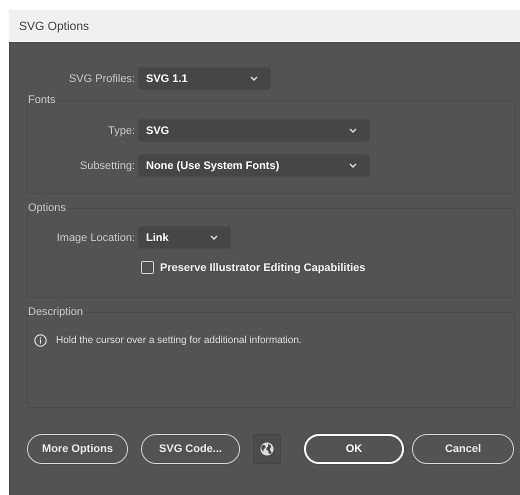  Describe the element at coordinates (254, 130) in the screenshot. I see `dropdown: SVG` at that location.